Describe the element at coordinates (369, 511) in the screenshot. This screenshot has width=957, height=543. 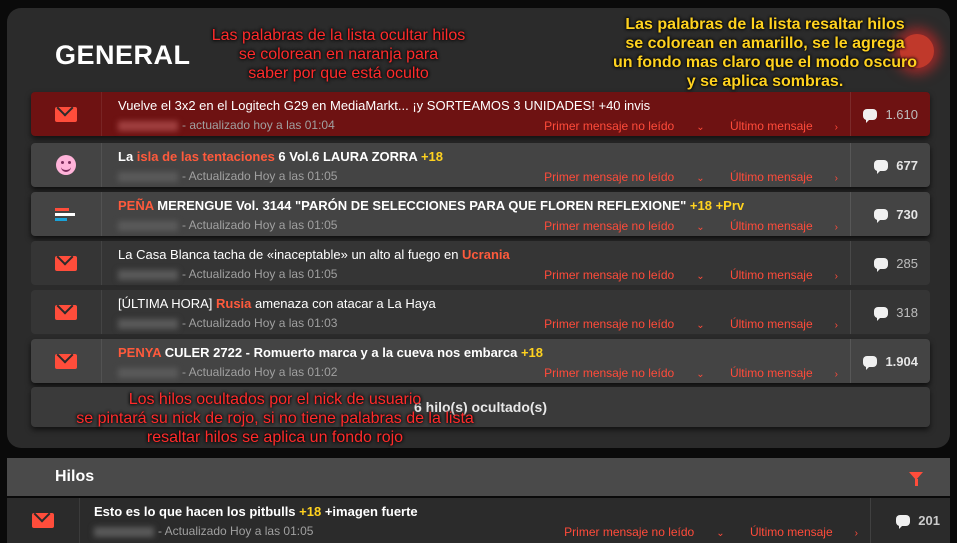
I see `title-text: +imagen fuerte` at that location.